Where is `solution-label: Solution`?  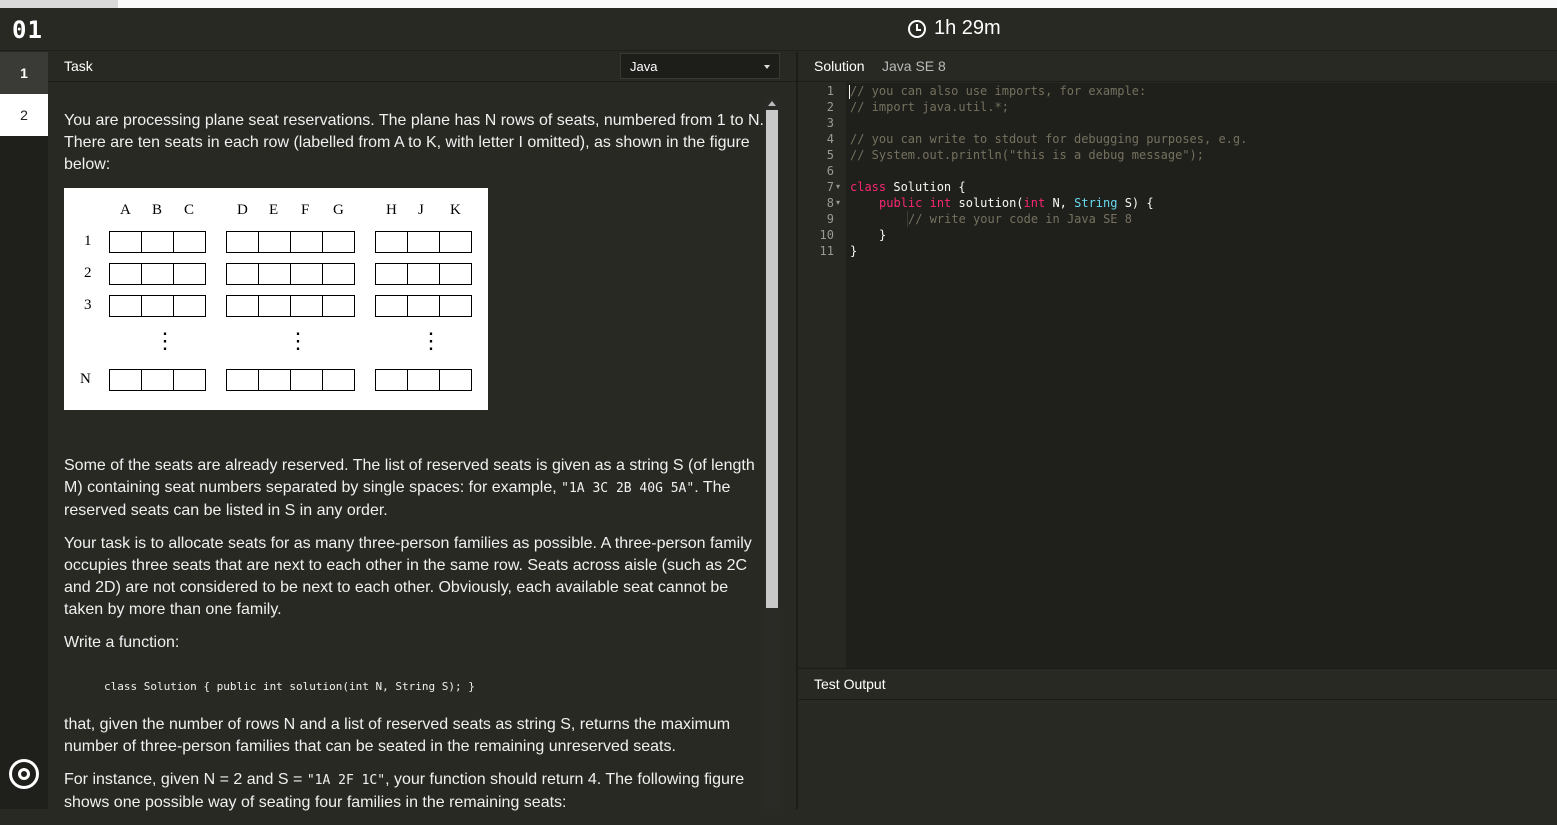
solution-label: Solution is located at coordinates (839, 66).